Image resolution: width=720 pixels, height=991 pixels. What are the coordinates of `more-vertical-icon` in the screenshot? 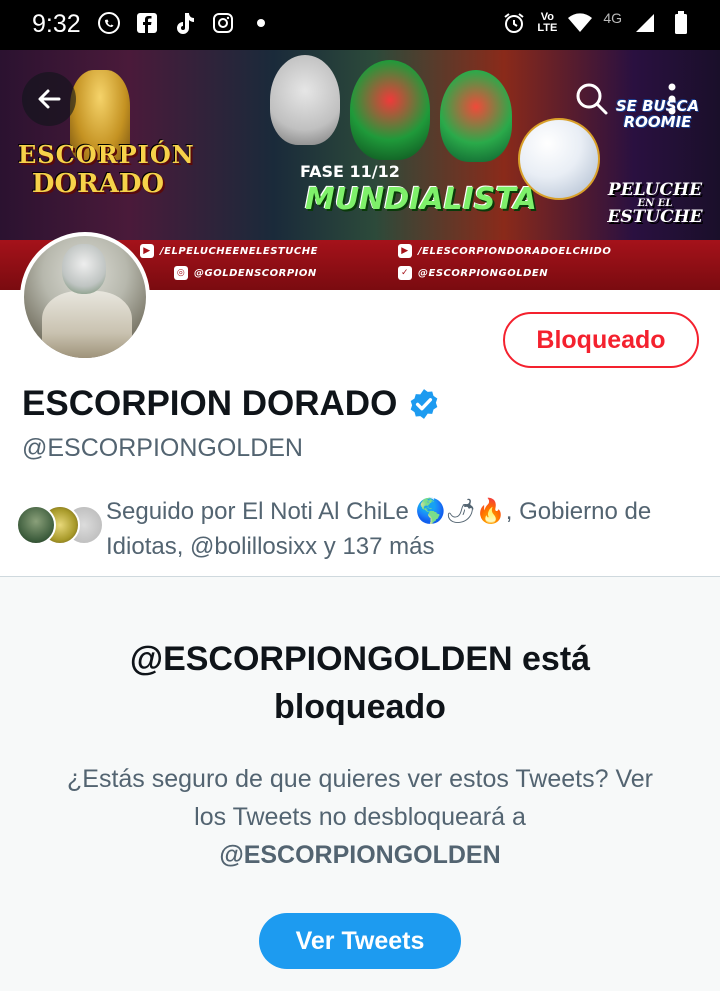 It's located at (672, 99).